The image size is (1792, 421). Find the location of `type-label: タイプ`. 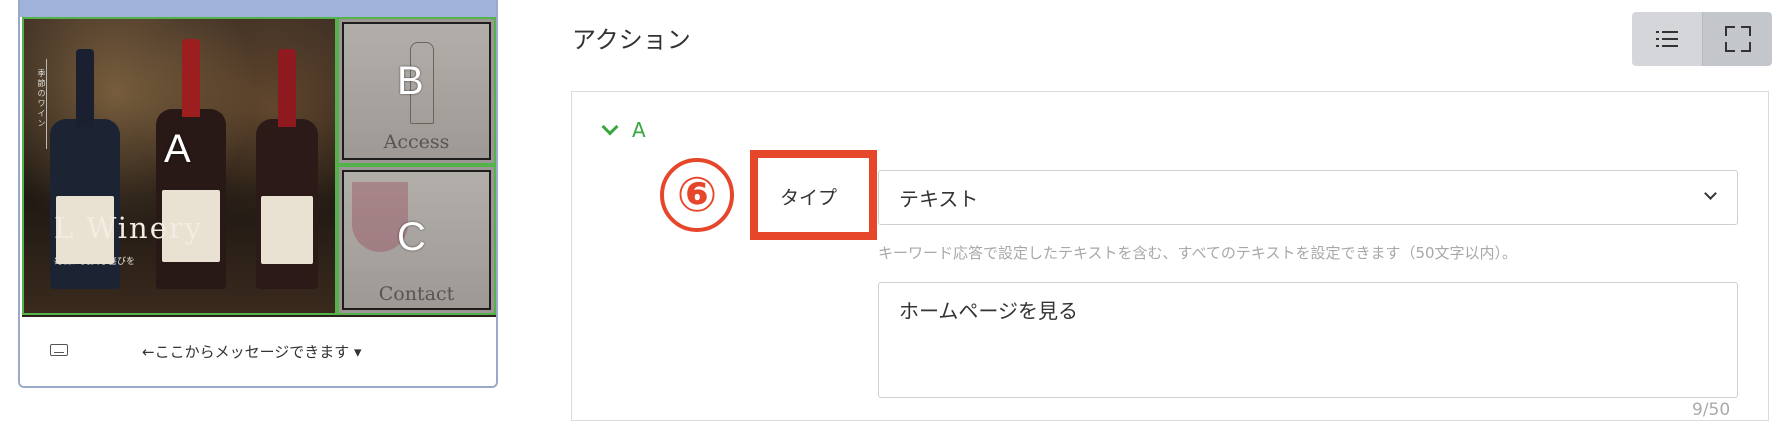

type-label: タイプ is located at coordinates (809, 198).